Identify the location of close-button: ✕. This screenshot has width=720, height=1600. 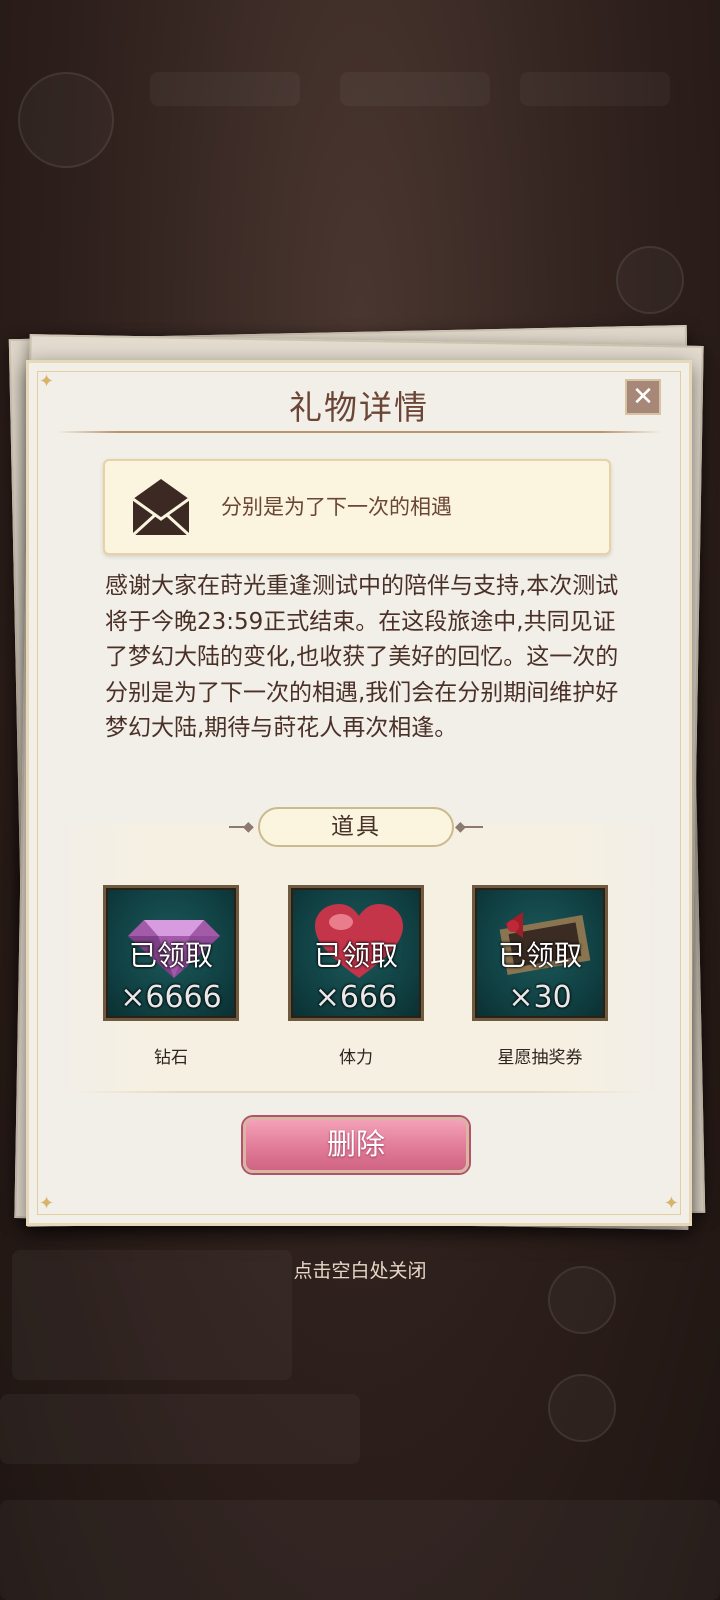
(643, 397).